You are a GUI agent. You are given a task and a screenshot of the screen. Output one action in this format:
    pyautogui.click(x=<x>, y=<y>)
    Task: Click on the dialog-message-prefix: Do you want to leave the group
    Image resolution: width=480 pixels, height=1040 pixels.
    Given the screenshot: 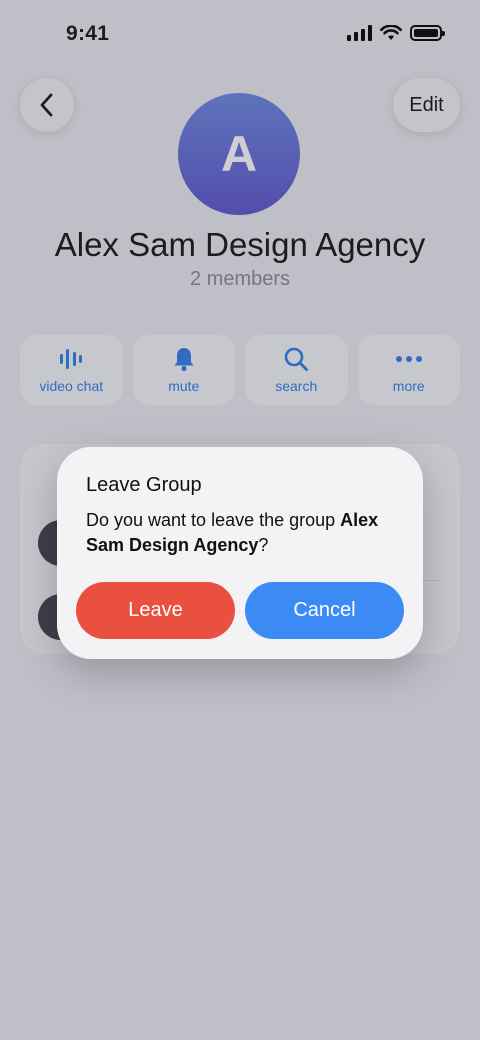 What is the action you would take?
    pyautogui.click(x=213, y=520)
    